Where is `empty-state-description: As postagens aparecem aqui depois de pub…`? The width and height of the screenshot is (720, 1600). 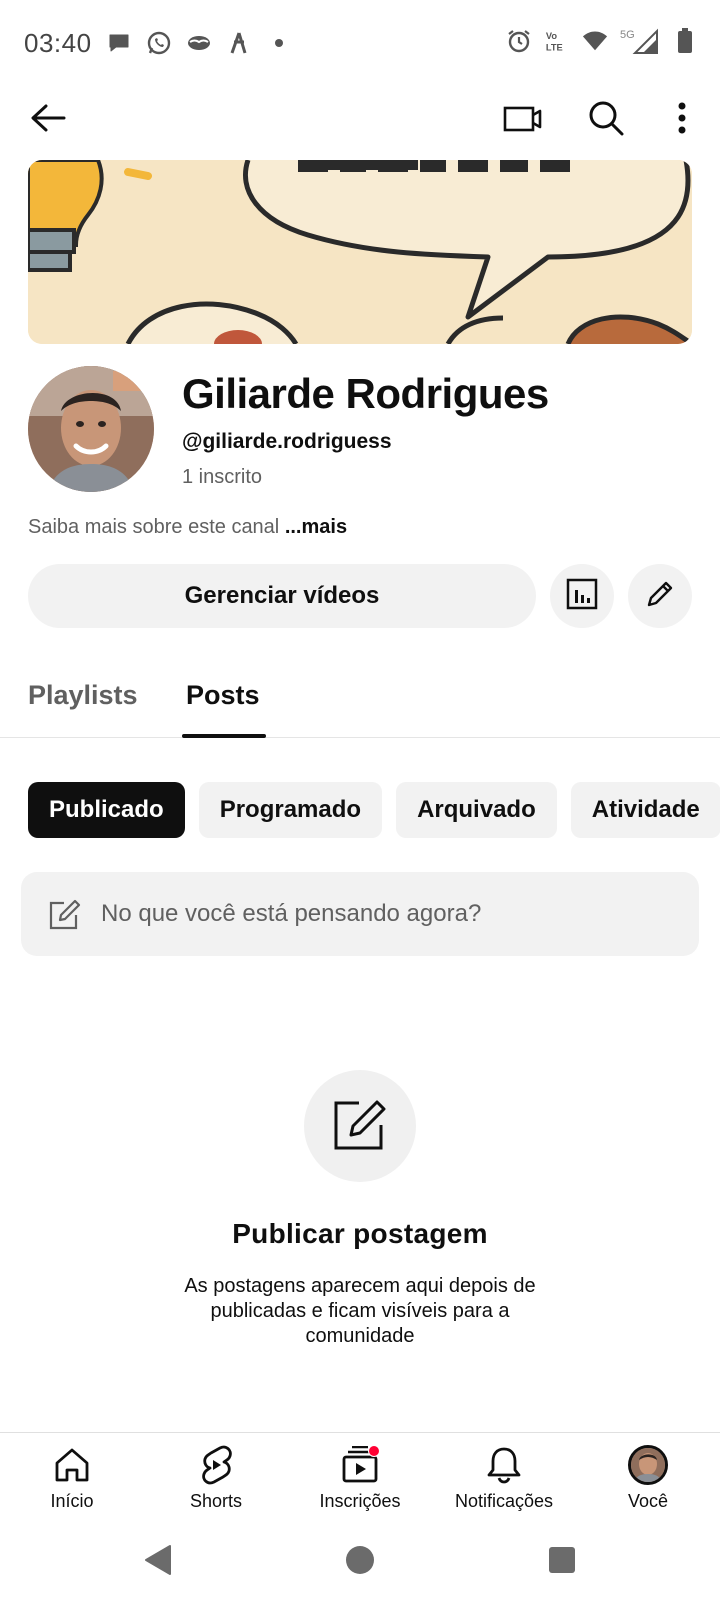
empty-state-description: As postagens aparecem aqui depois de pub… is located at coordinates (360, 1311).